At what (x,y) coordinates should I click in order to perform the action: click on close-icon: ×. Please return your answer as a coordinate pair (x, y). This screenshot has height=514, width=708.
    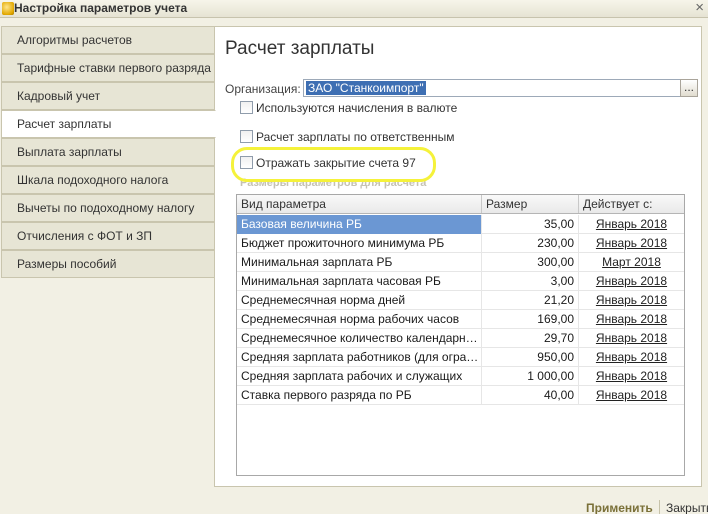
    Looking at the image, I should click on (699, 8).